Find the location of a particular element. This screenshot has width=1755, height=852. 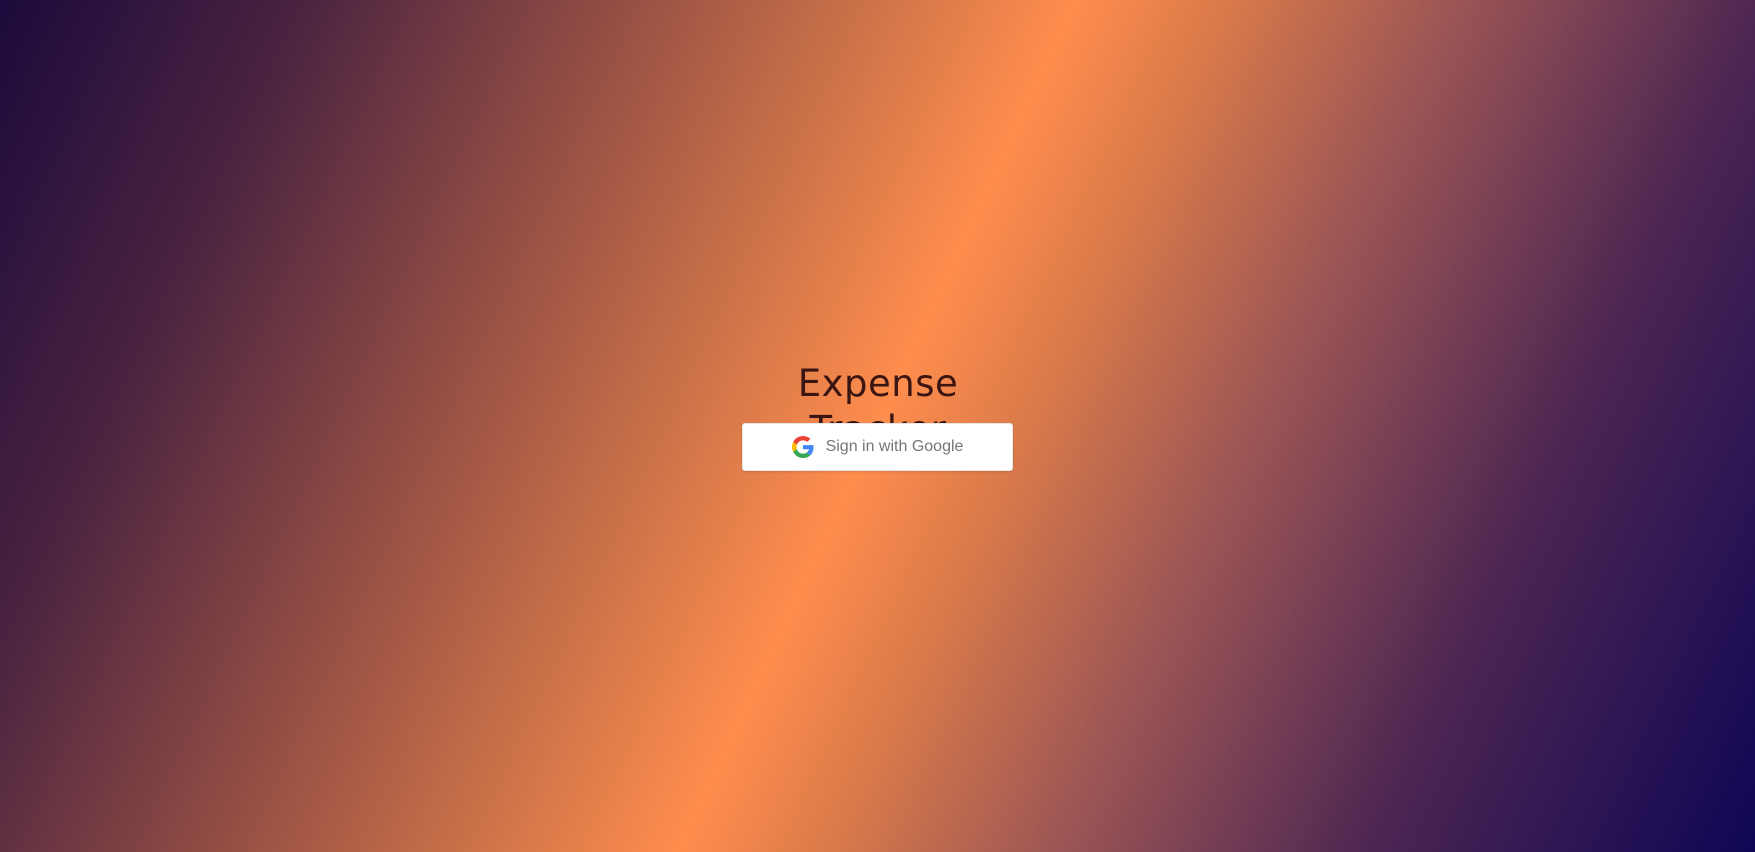

signin-button-label: Sign in with Google is located at coordinates (894, 446).